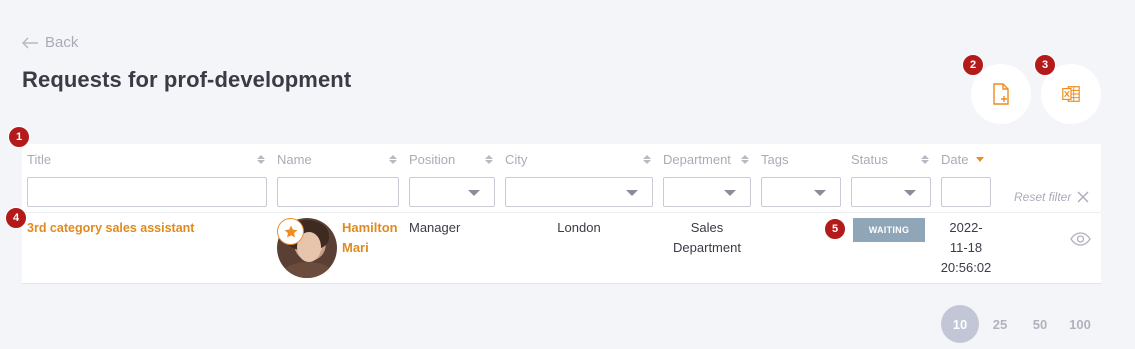 The width and height of the screenshot is (1135, 349). I want to click on page-size-10: 10, so click(960, 324).